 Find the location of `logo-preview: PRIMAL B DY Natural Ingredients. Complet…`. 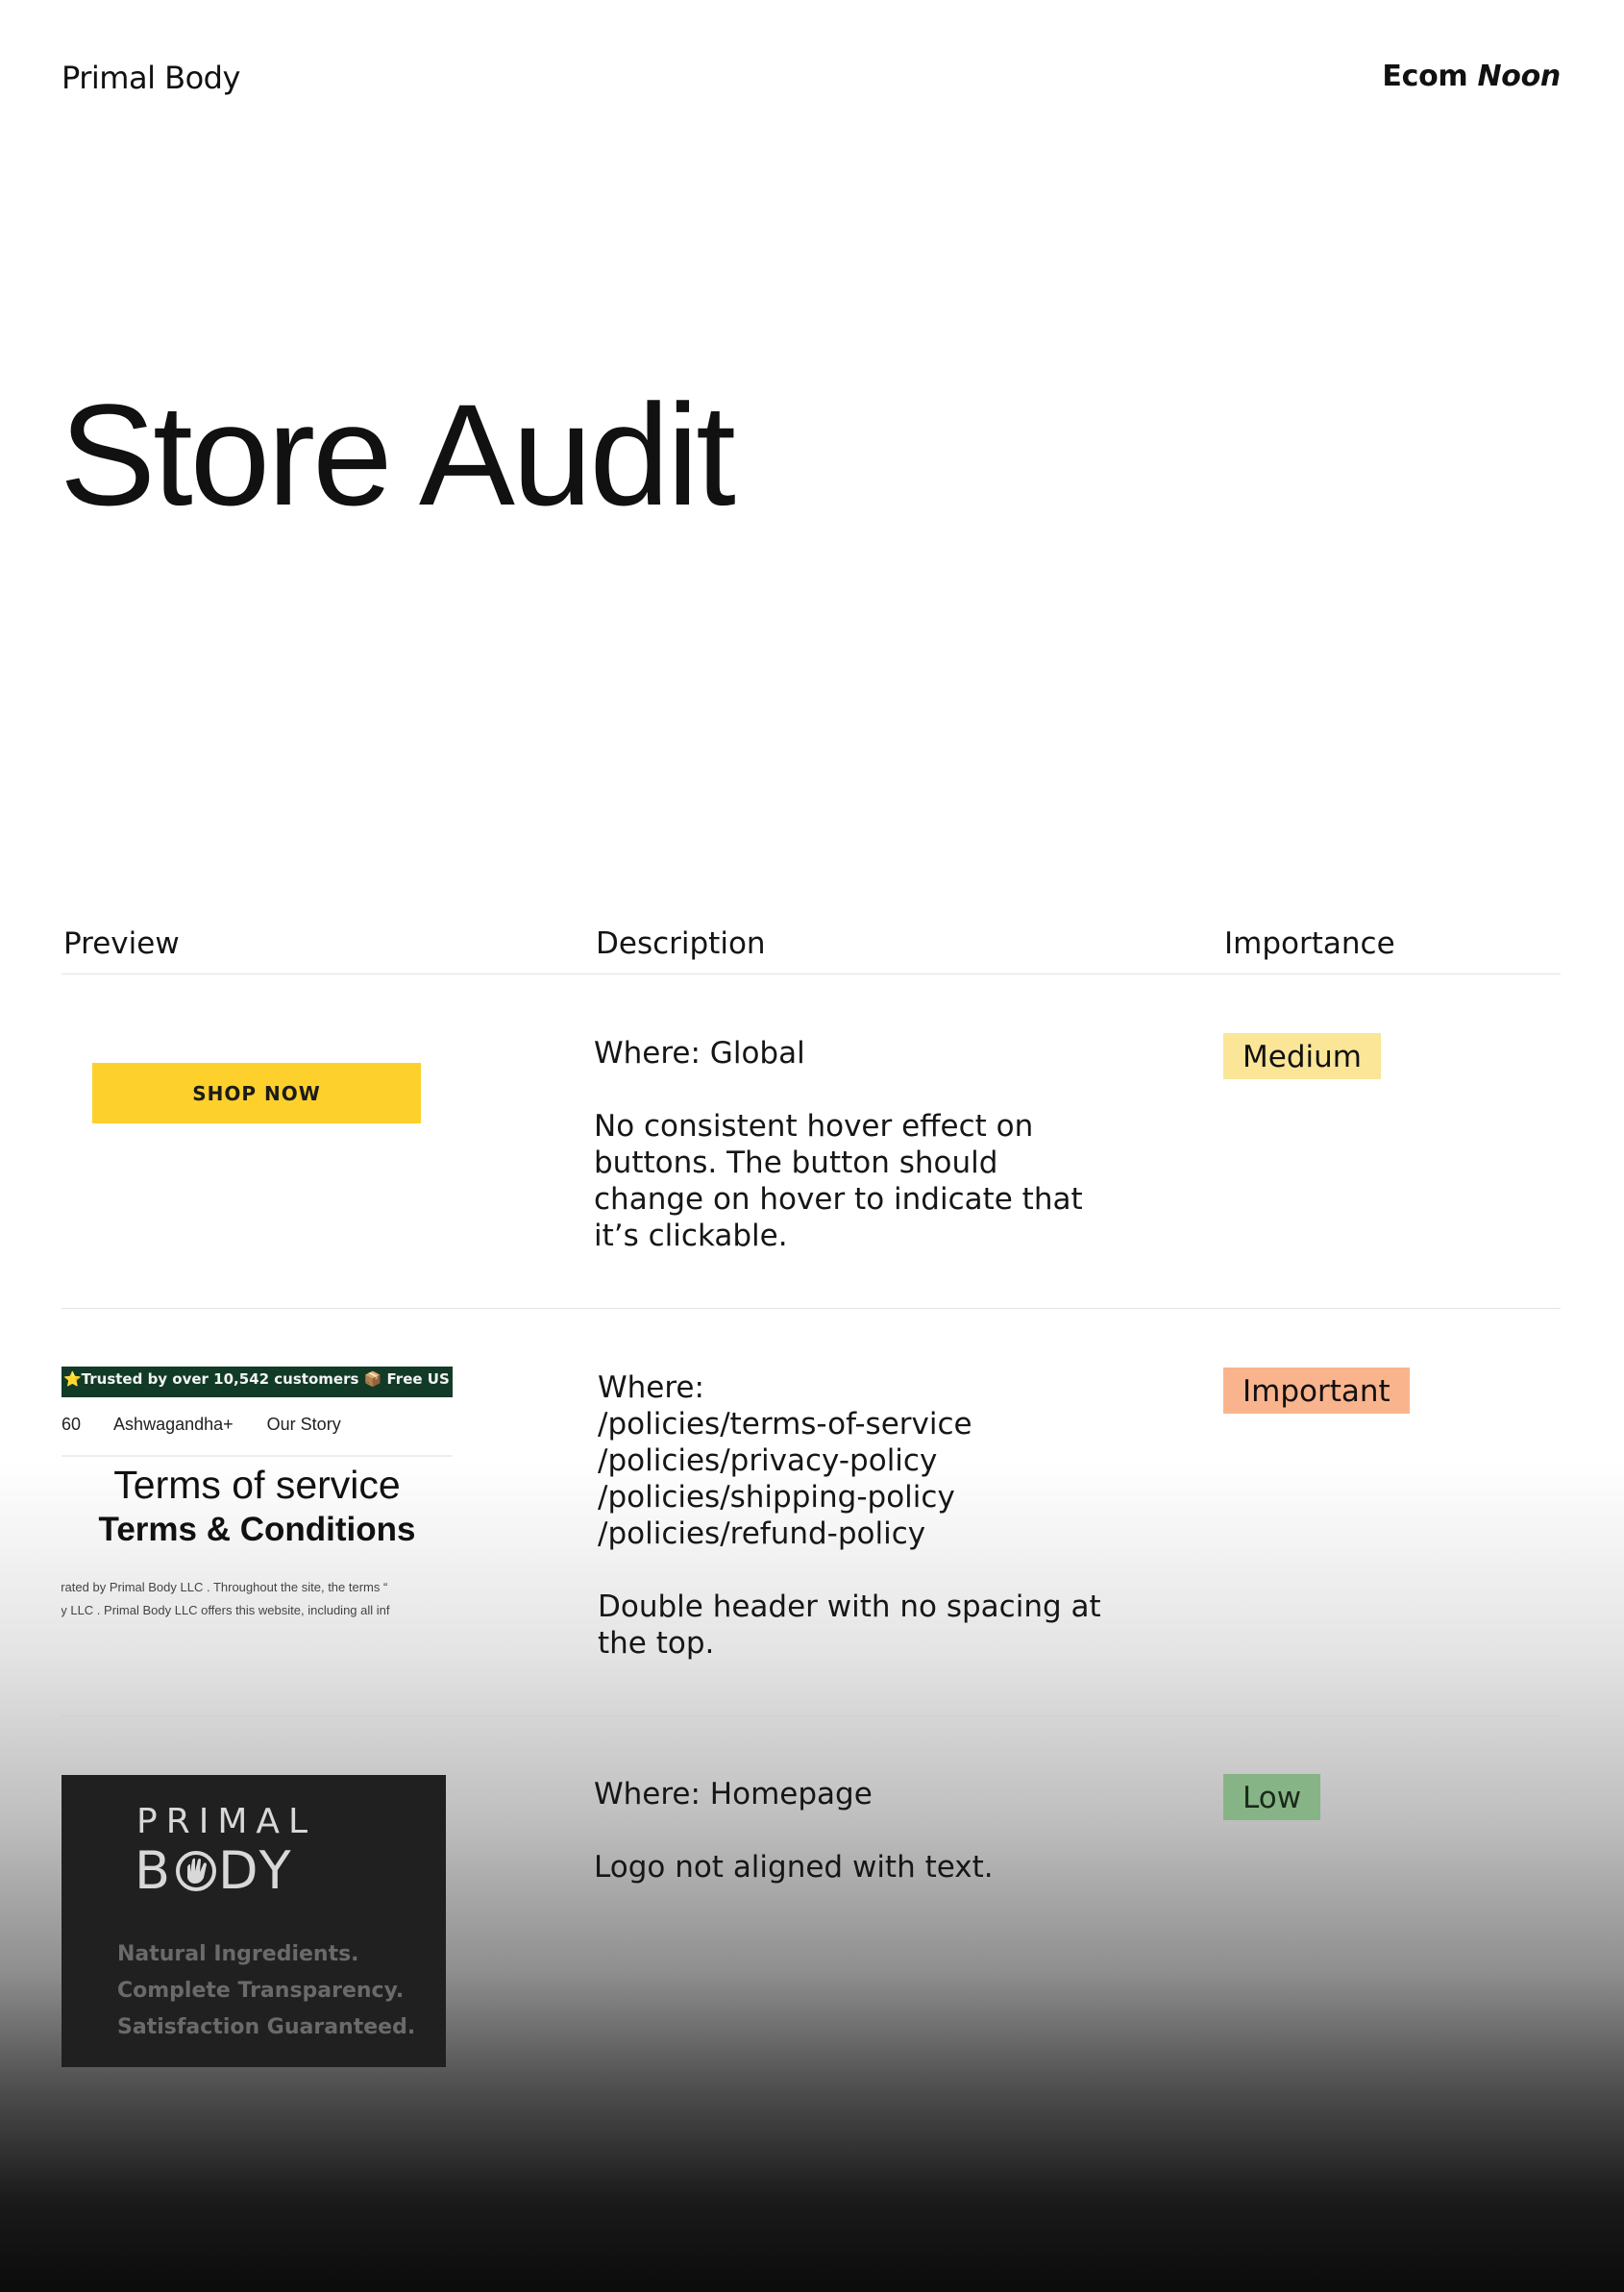

logo-preview: PRIMAL B DY Natural Ingredients. Complet… is located at coordinates (254, 1921).